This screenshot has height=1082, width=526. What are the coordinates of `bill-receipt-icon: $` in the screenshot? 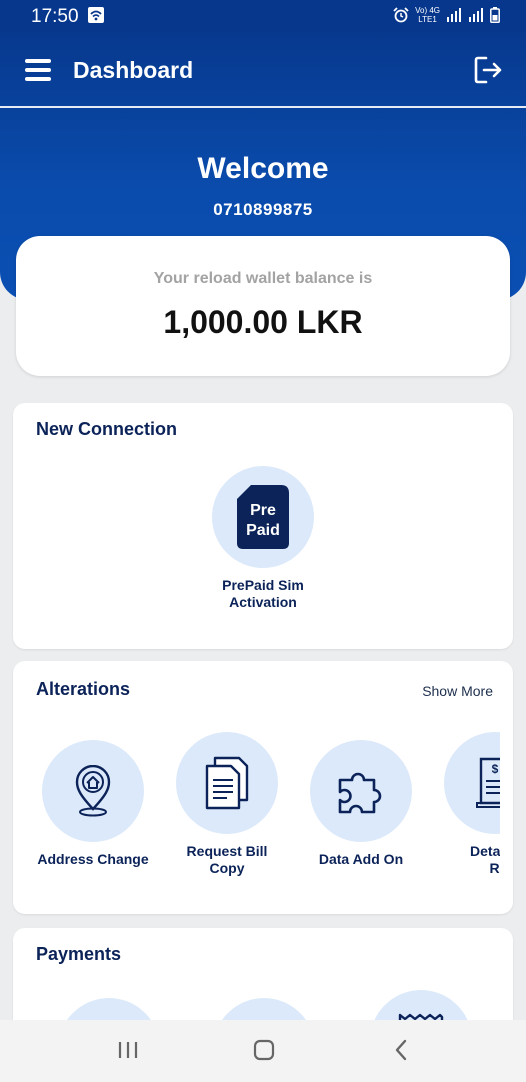 It's located at (488, 782).